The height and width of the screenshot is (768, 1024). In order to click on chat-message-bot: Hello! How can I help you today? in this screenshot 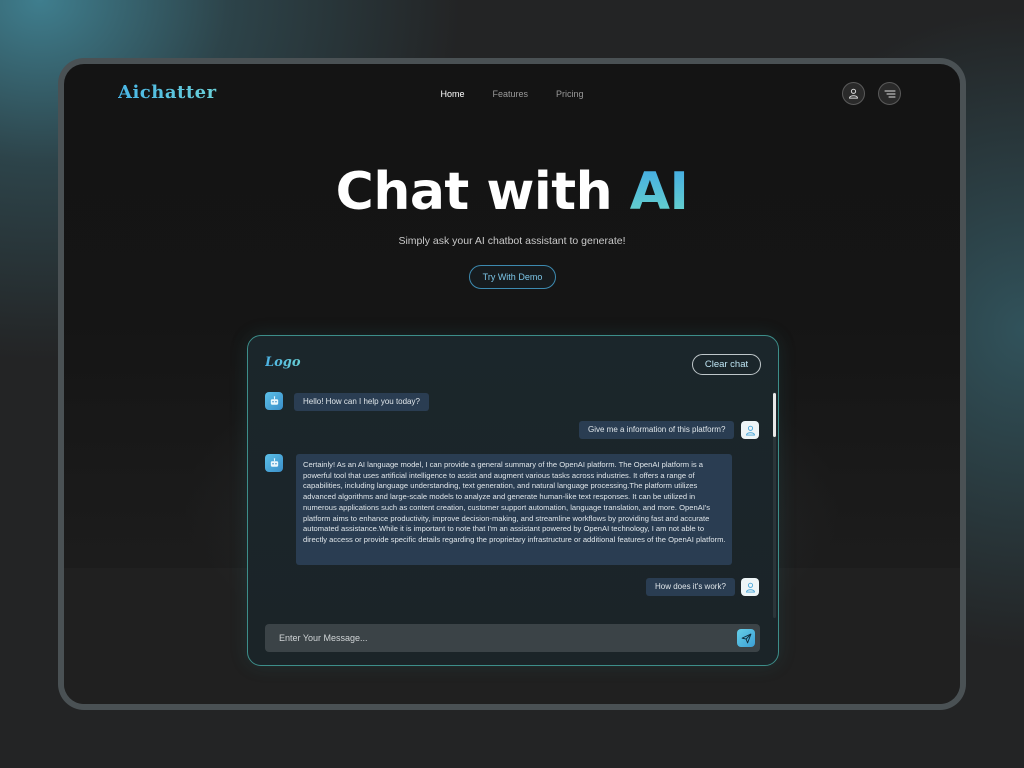, I will do `click(361, 402)`.